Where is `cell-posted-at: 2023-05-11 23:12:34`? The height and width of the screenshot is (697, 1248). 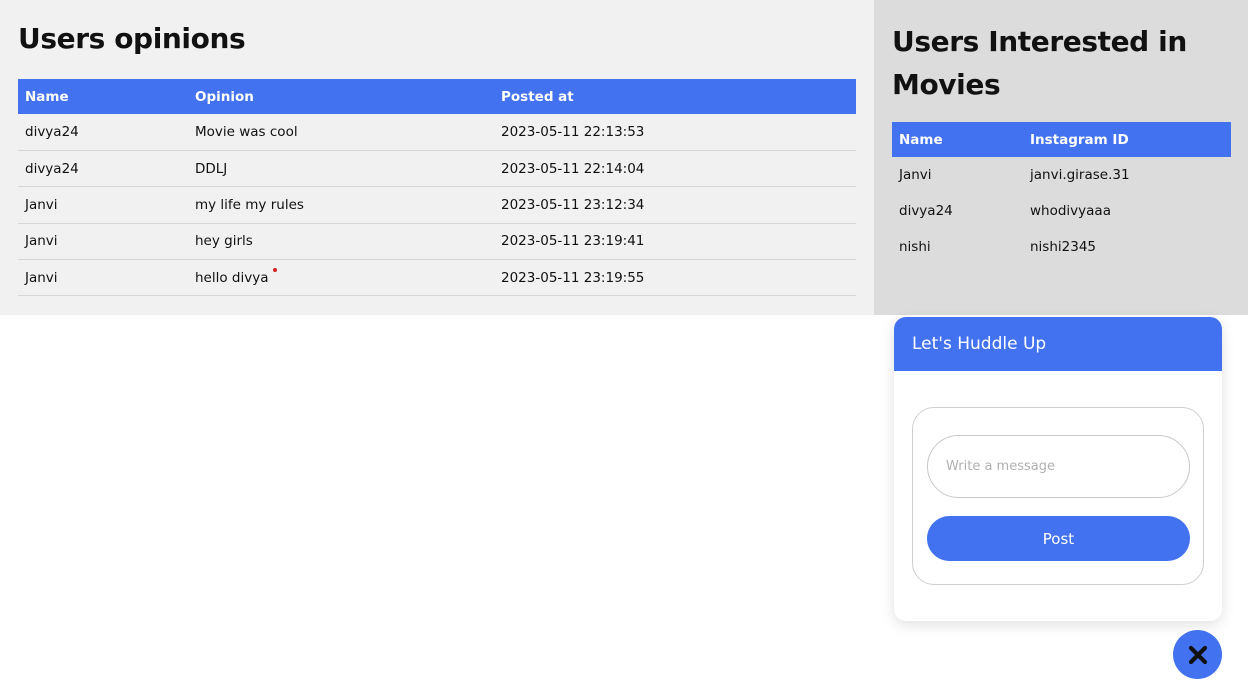
cell-posted-at: 2023-05-11 23:12:34 is located at coordinates (675, 205).